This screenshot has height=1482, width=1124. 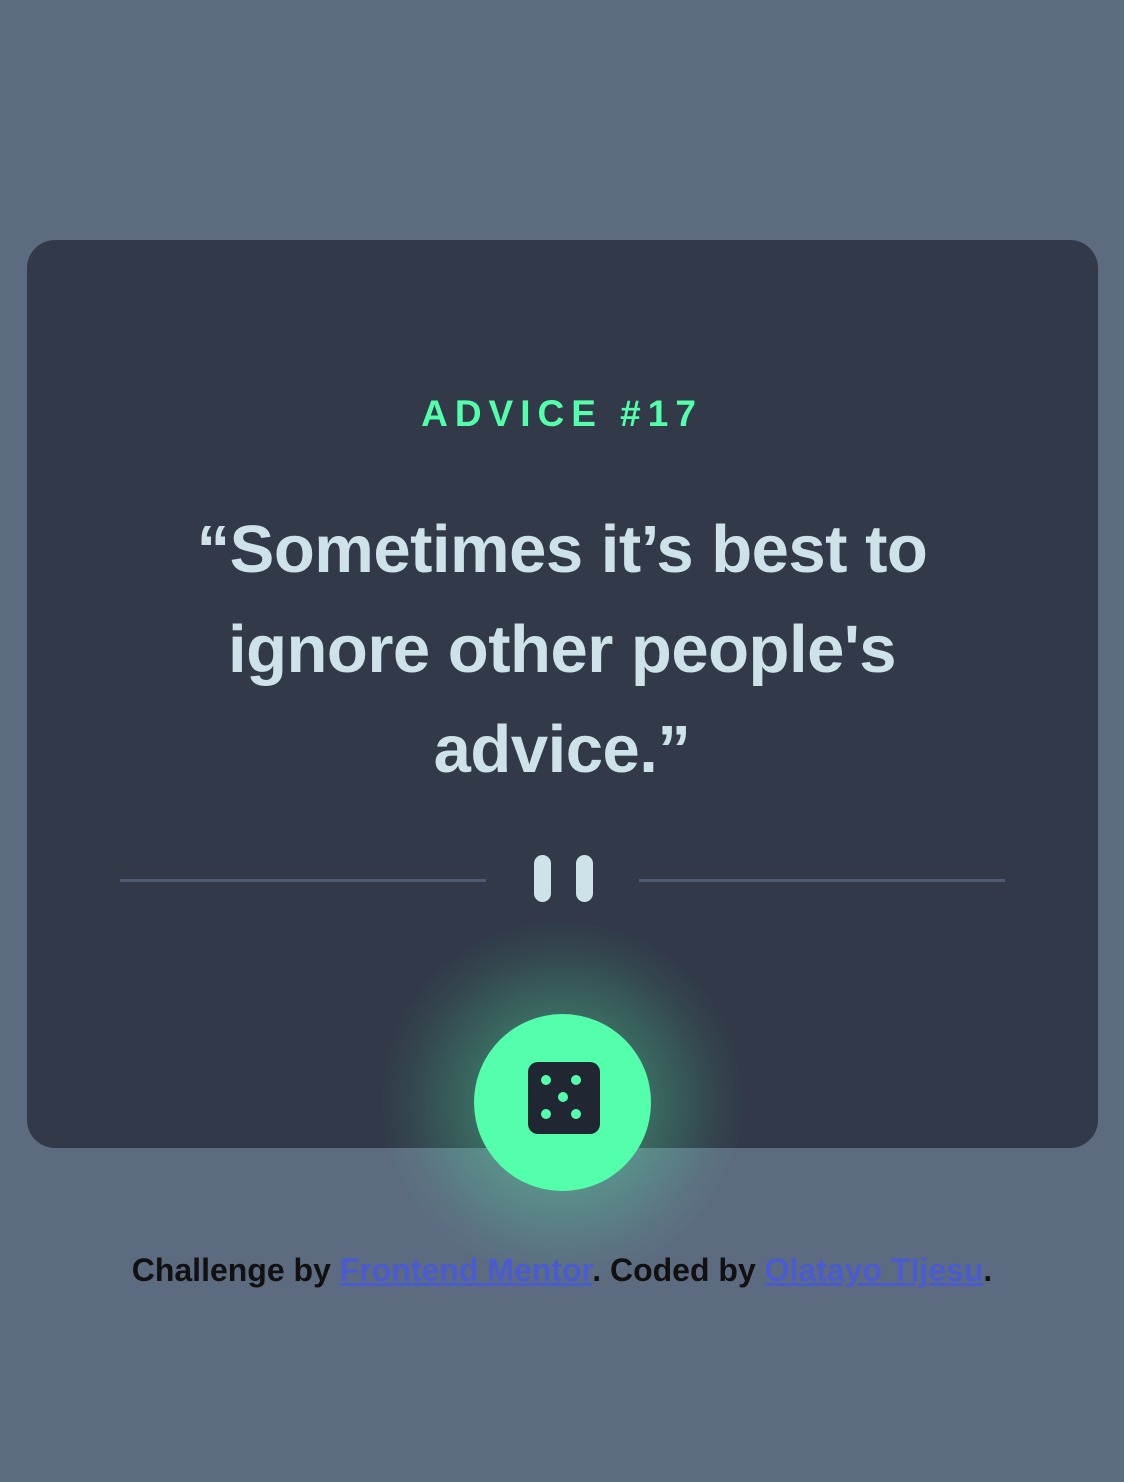 I want to click on attribution-suffix: ., so click(x=988, y=1270).